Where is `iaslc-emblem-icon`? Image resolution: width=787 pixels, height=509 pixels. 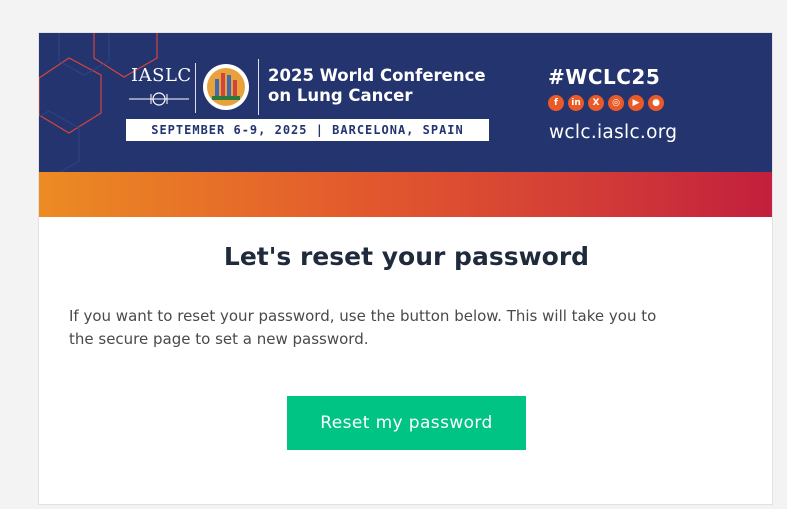
iaslc-emblem-icon is located at coordinates (159, 99).